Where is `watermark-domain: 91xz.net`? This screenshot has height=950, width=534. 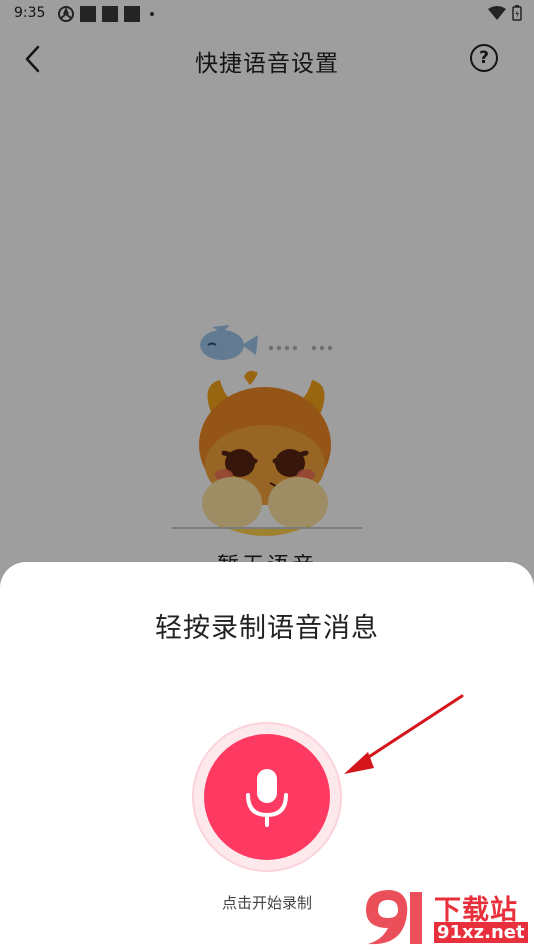
watermark-domain: 91xz.net is located at coordinates (481, 932).